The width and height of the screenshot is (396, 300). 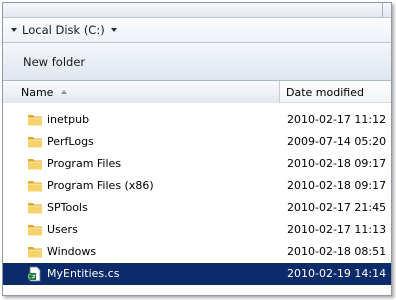 What do you see at coordinates (325, 92) in the screenshot?
I see `column-date-label: Date modified` at bounding box center [325, 92].